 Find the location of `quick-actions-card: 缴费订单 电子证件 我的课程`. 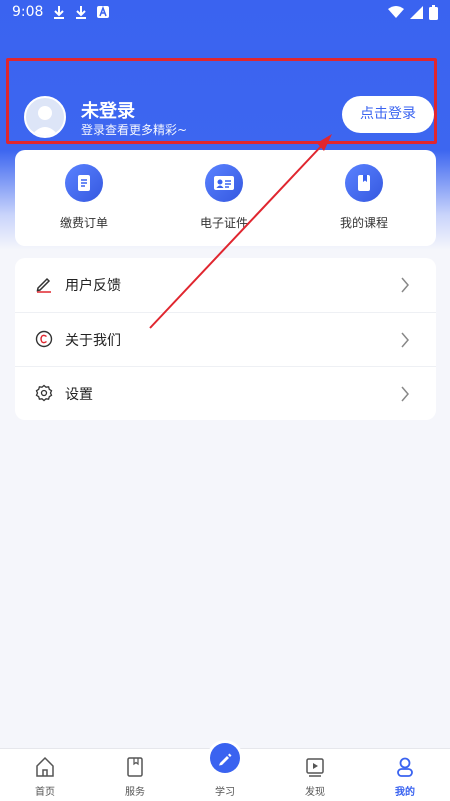

quick-actions-card: 缴费订单 电子证件 我的课程 is located at coordinates (225, 198).